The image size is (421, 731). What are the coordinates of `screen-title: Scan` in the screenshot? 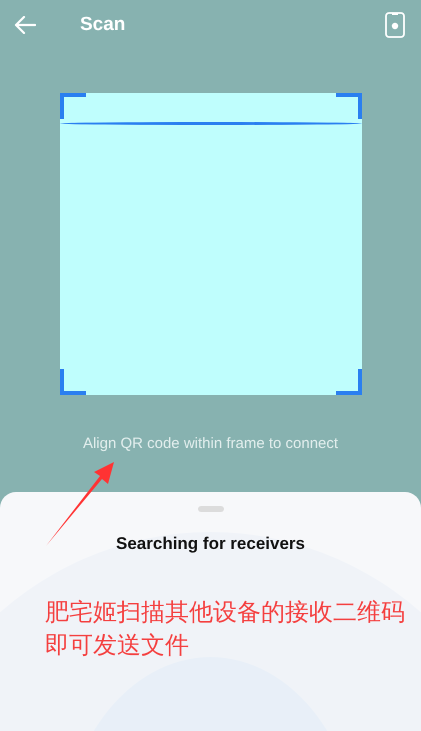 It's located at (103, 25).